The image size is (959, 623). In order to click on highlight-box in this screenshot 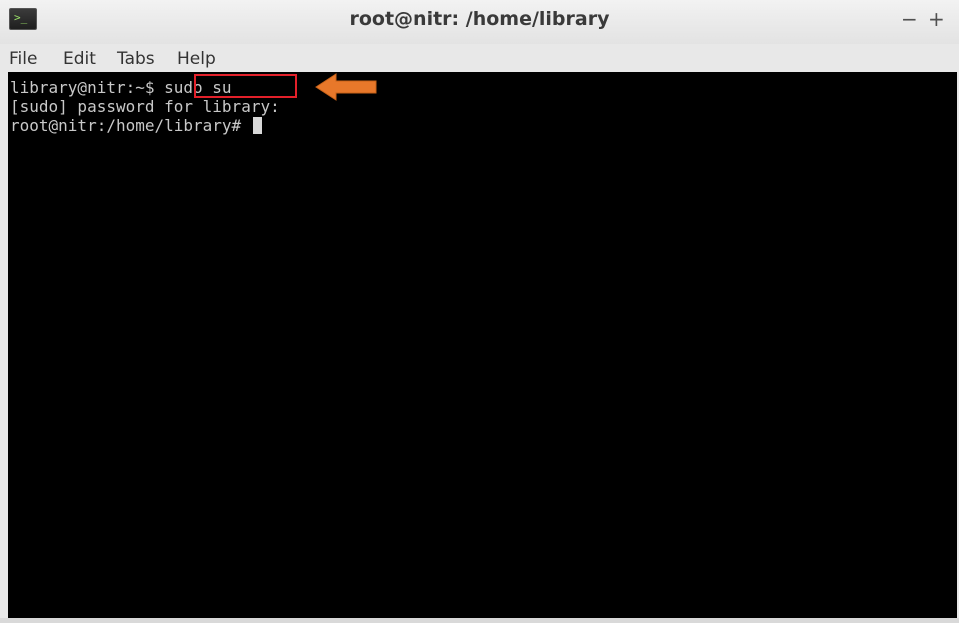, I will do `click(245, 86)`.